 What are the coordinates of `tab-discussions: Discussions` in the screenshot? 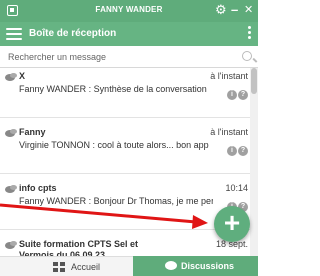 It's located at (195, 266).